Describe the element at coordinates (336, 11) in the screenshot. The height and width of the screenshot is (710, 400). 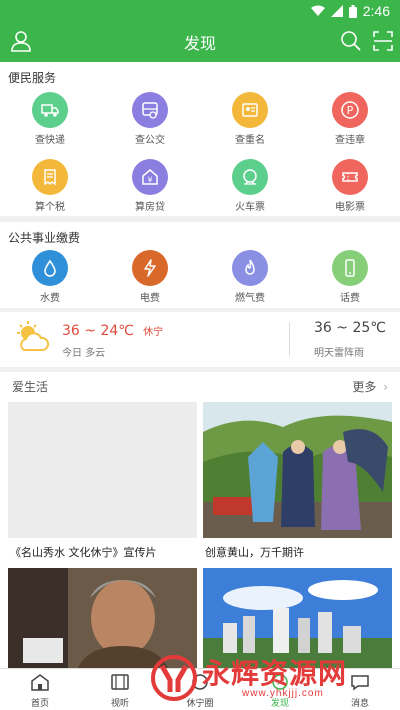
I see `signal-icon` at that location.